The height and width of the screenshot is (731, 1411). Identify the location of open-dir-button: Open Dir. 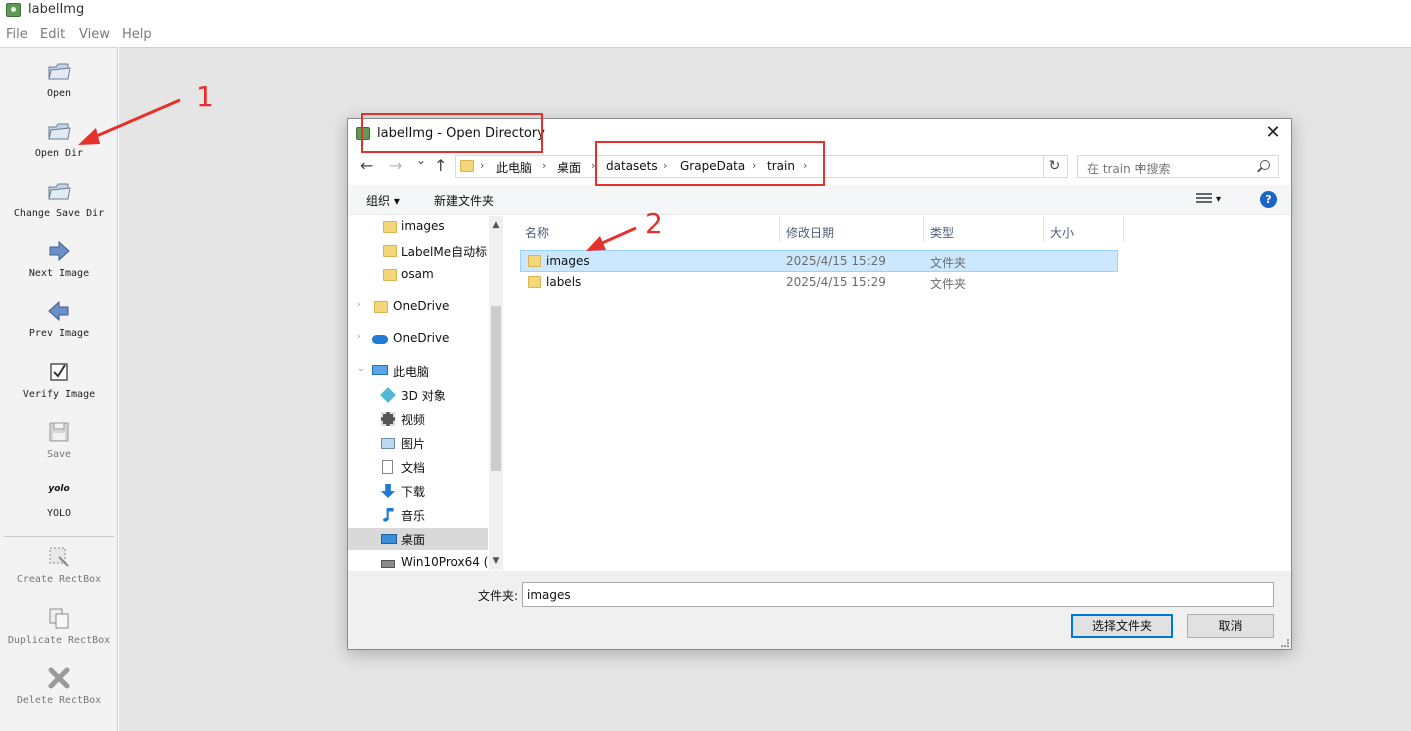
(59, 138).